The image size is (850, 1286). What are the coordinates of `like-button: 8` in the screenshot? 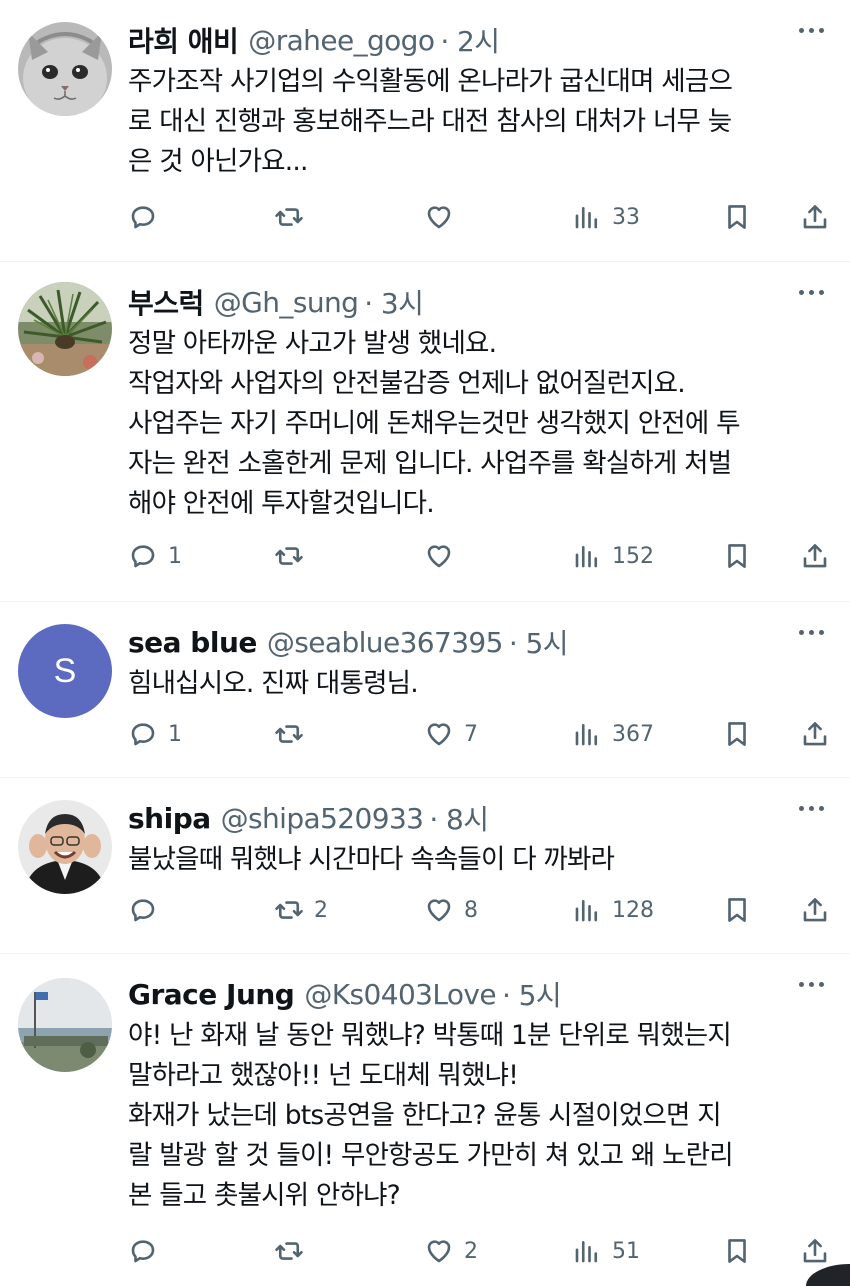 It's located at (451, 910).